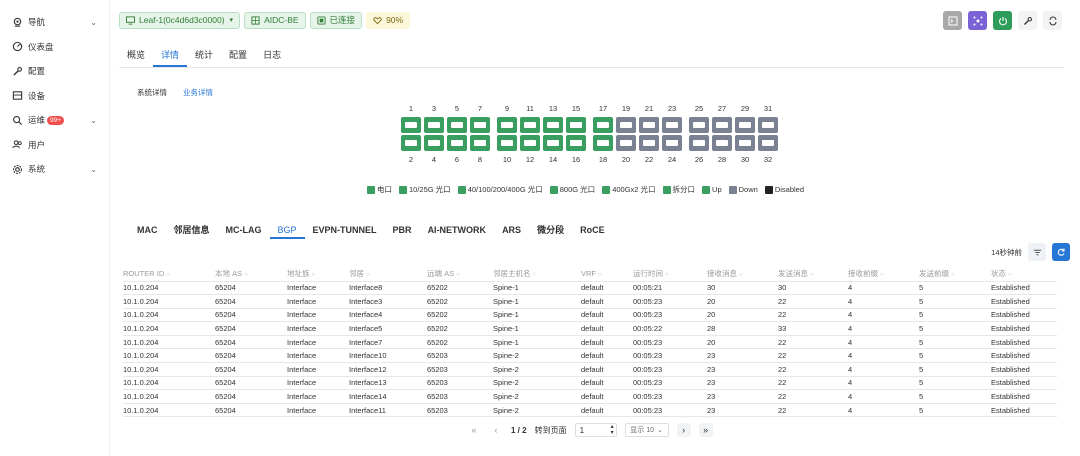 The width and height of the screenshot is (1080, 456). What do you see at coordinates (204, 55) in the screenshot?
I see `tab-statistics: 统计` at bounding box center [204, 55].